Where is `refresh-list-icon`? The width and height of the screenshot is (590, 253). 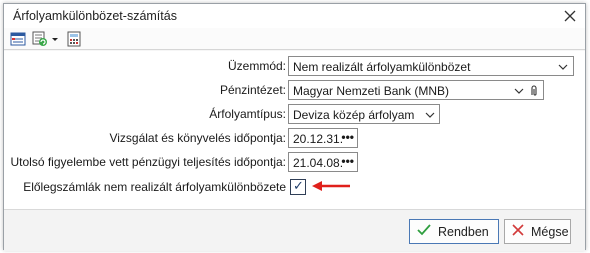 refresh-list-icon is located at coordinates (40, 39).